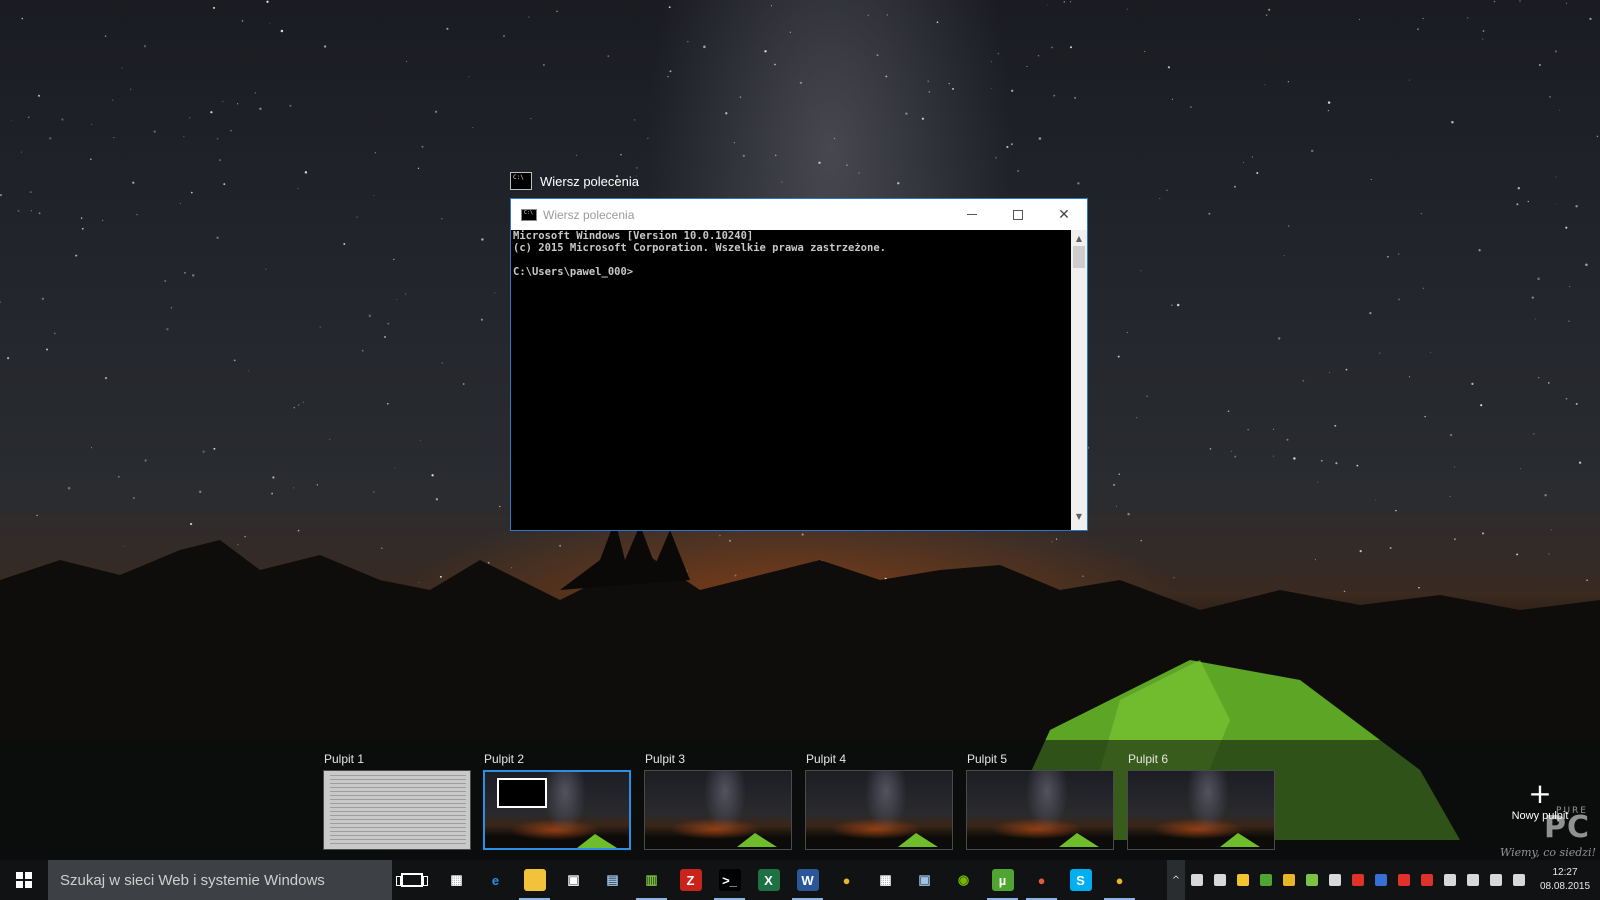  I want to click on maximize-button, so click(1018, 214).